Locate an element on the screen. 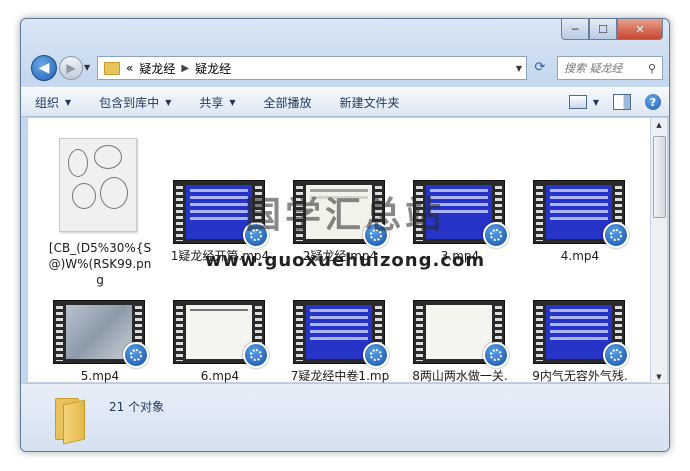 The height and width of the screenshot is (471, 690). window-controls: ─ ☐ ✕ is located at coordinates (612, 29).